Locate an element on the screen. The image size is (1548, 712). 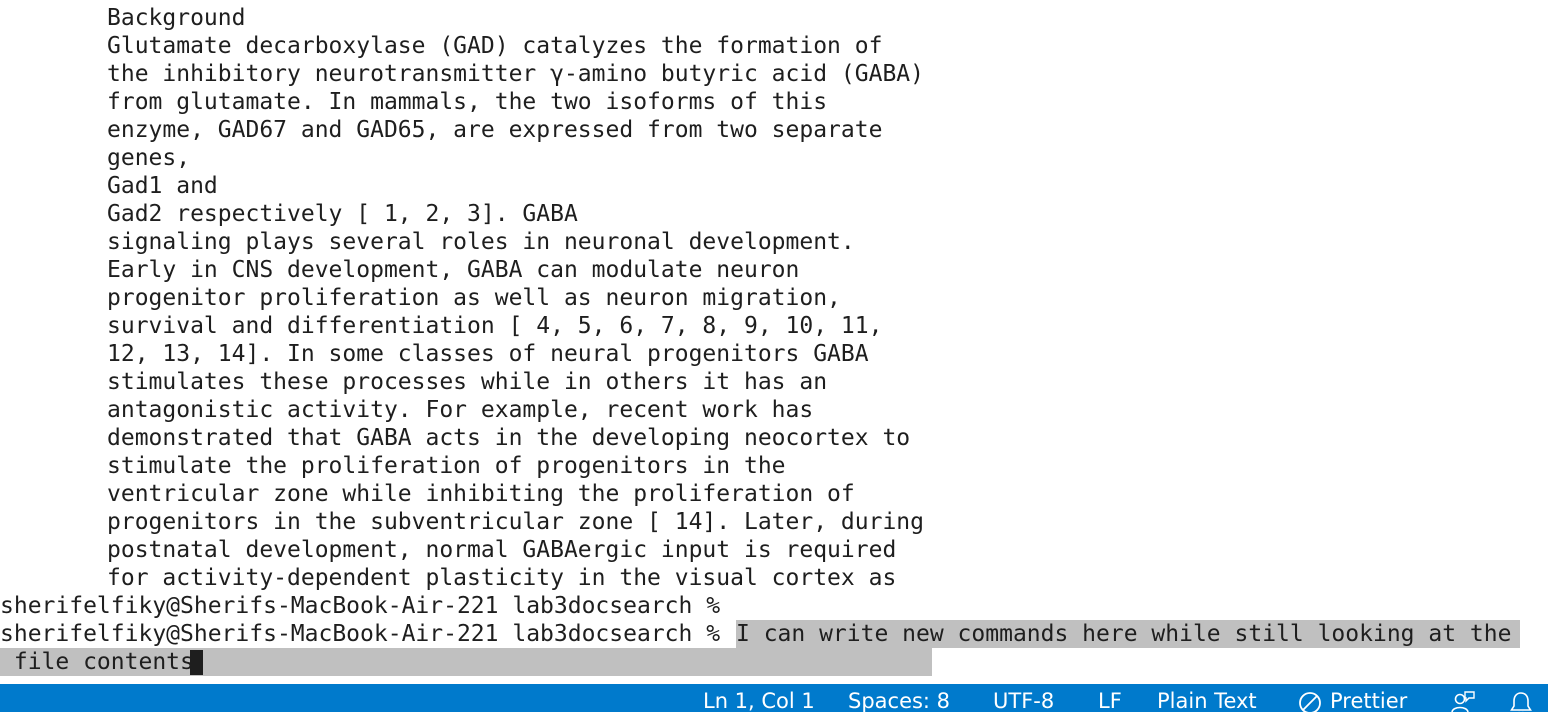
prettier-disabled-icon is located at coordinates (1310, 702).